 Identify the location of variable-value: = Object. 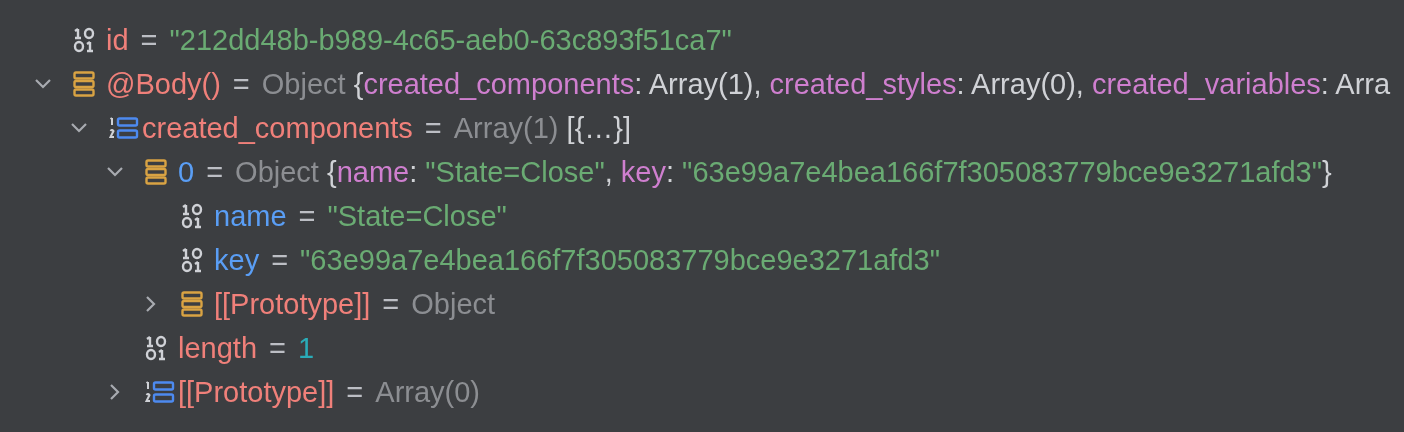
(439, 304).